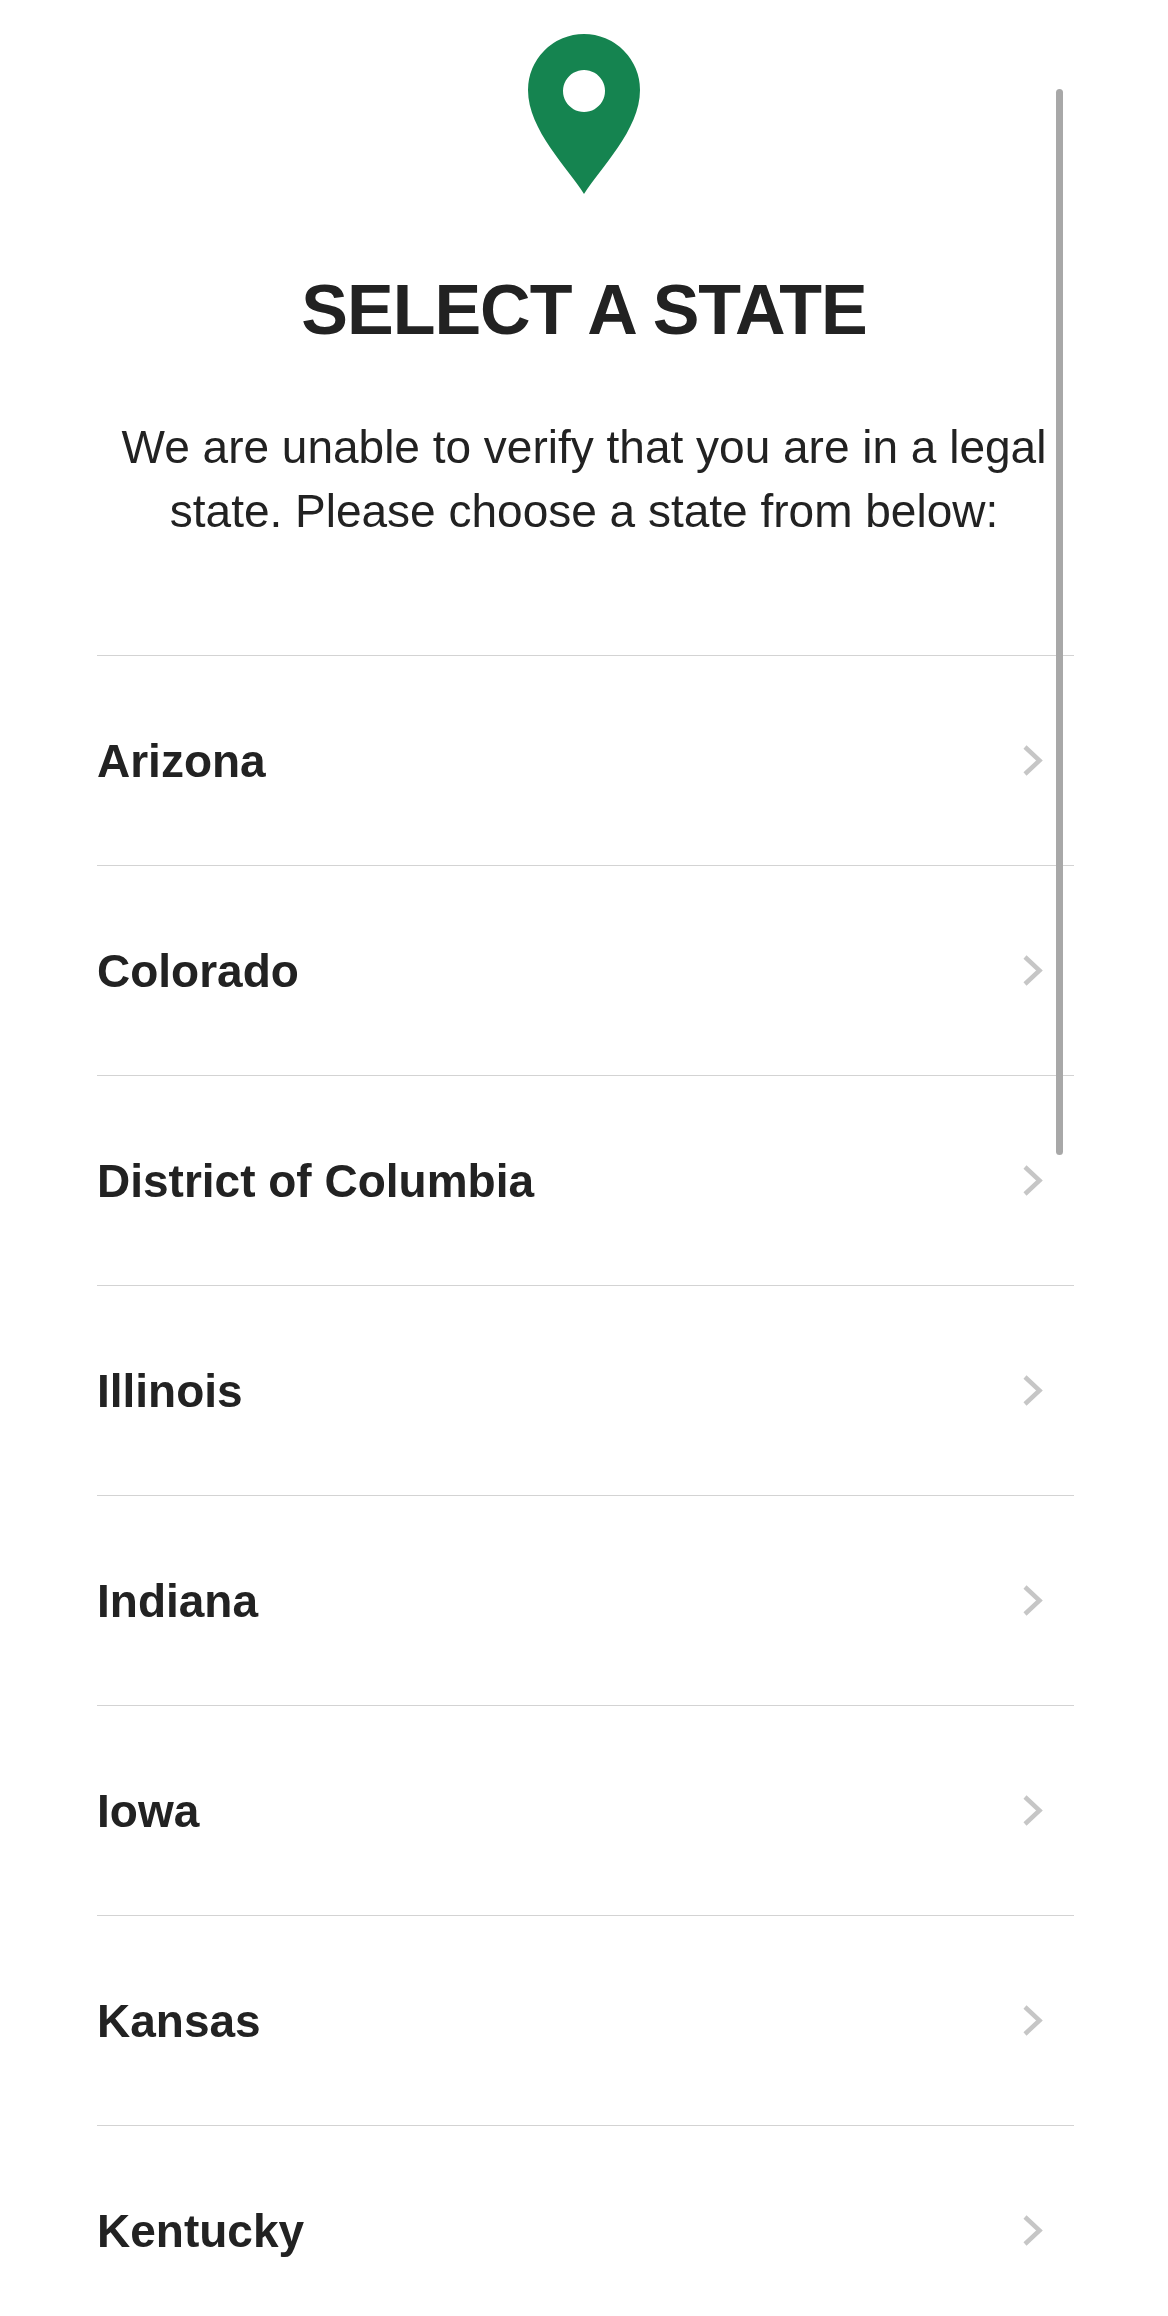  What do you see at coordinates (1059, 622) in the screenshot?
I see `scrollbar-thumb` at bounding box center [1059, 622].